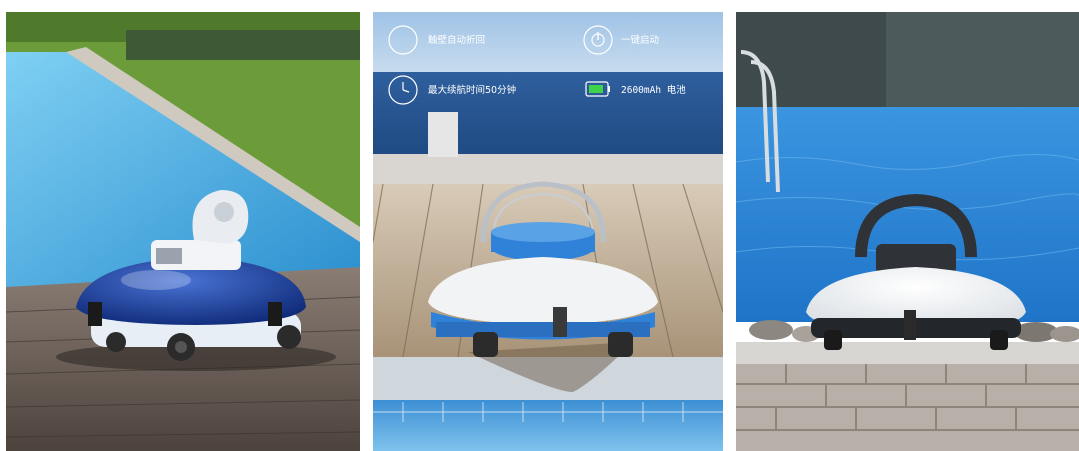  What do you see at coordinates (653, 90) in the screenshot?
I see `feature-label: 2600mAh 电池` at bounding box center [653, 90].